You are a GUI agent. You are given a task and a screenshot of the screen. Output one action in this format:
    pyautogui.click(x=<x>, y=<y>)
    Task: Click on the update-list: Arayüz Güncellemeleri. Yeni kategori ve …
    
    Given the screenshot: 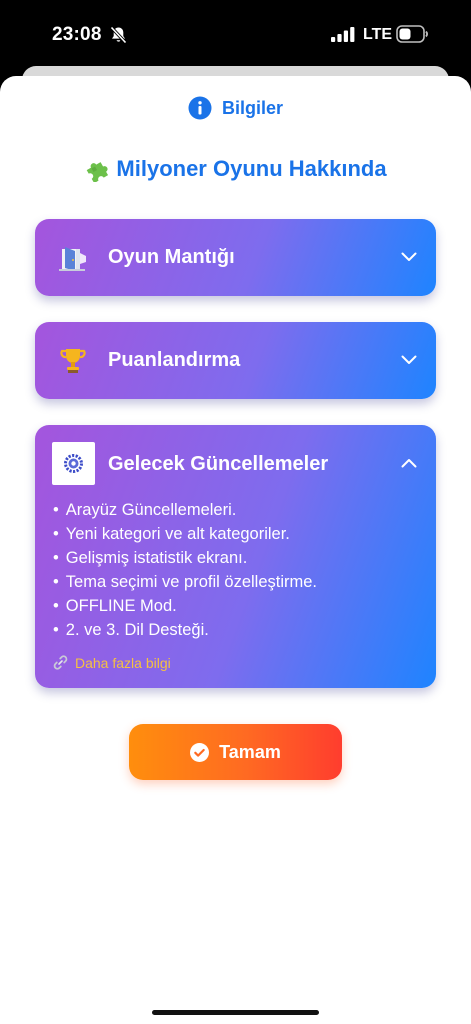 What is the action you would take?
    pyautogui.click(x=185, y=570)
    